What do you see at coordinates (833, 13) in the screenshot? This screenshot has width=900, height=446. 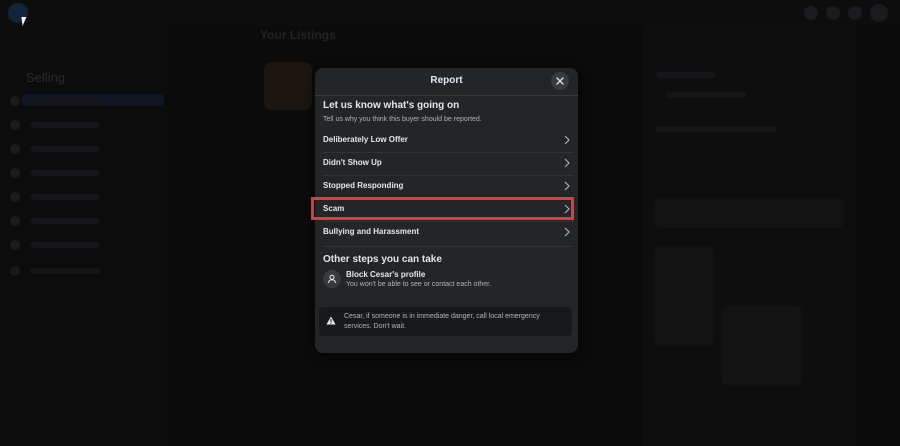 I see `messenger-icon` at bounding box center [833, 13].